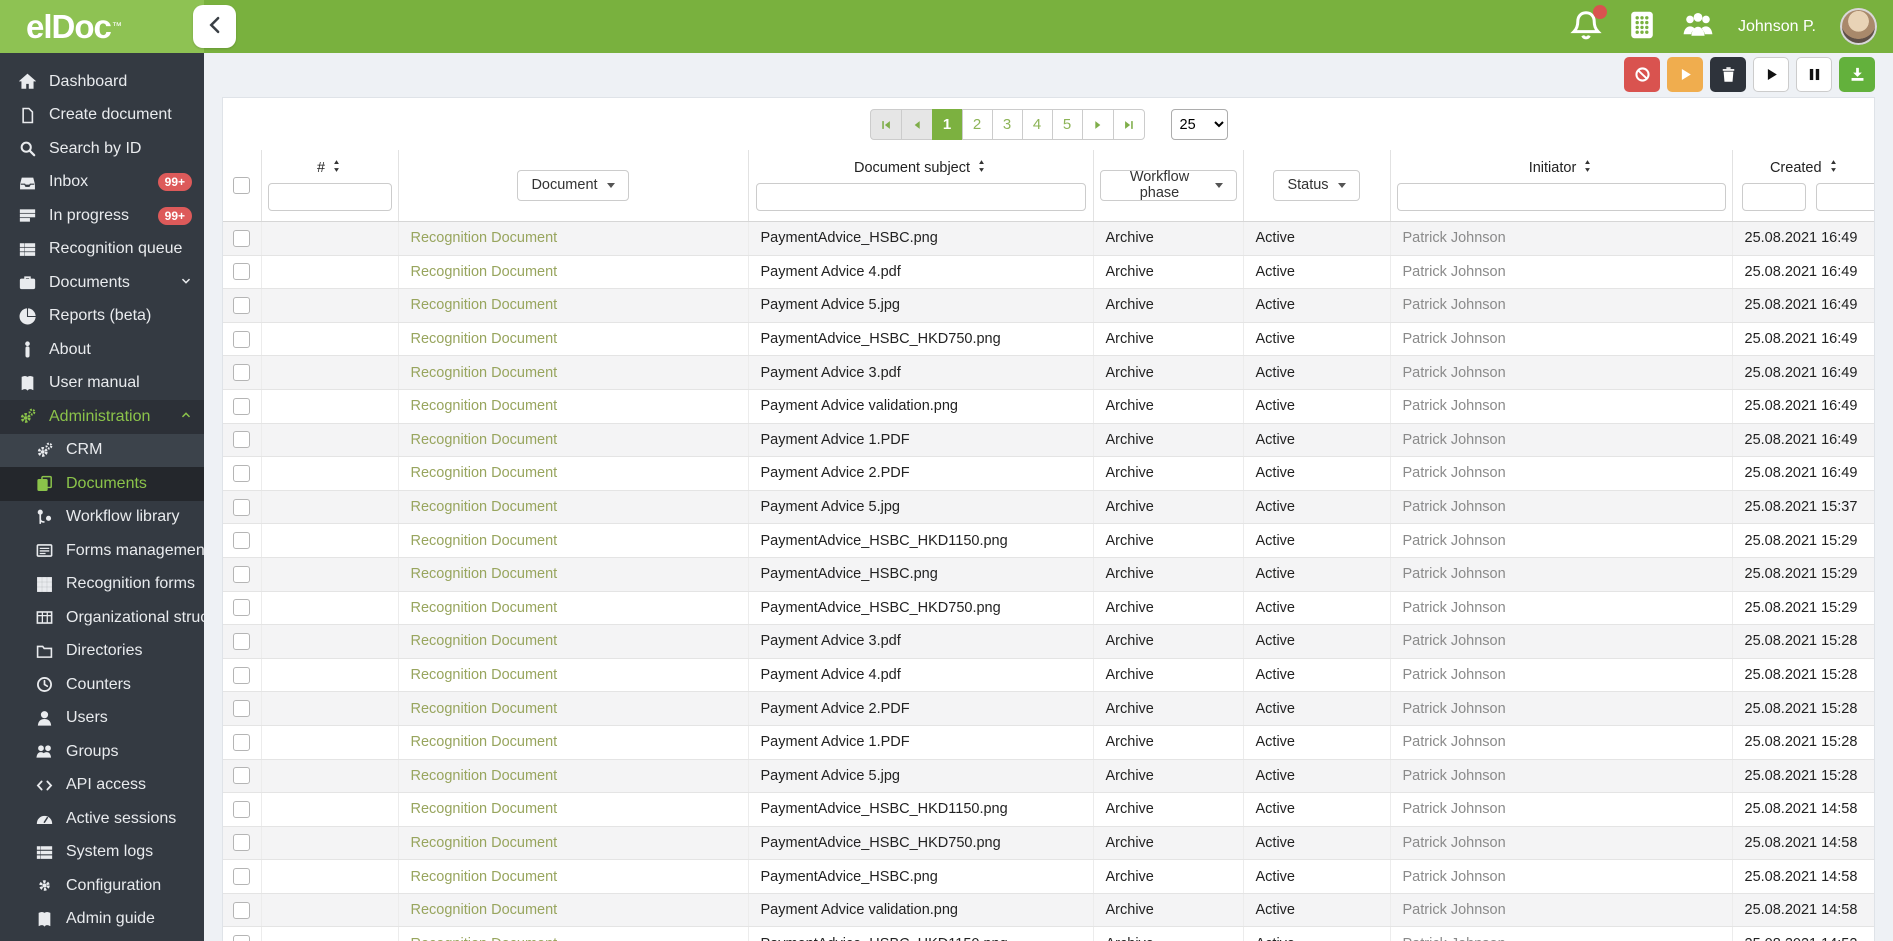 Image resolution: width=1893 pixels, height=941 pixels. I want to click on sidebar-item-create-document: Create document, so click(102, 116).